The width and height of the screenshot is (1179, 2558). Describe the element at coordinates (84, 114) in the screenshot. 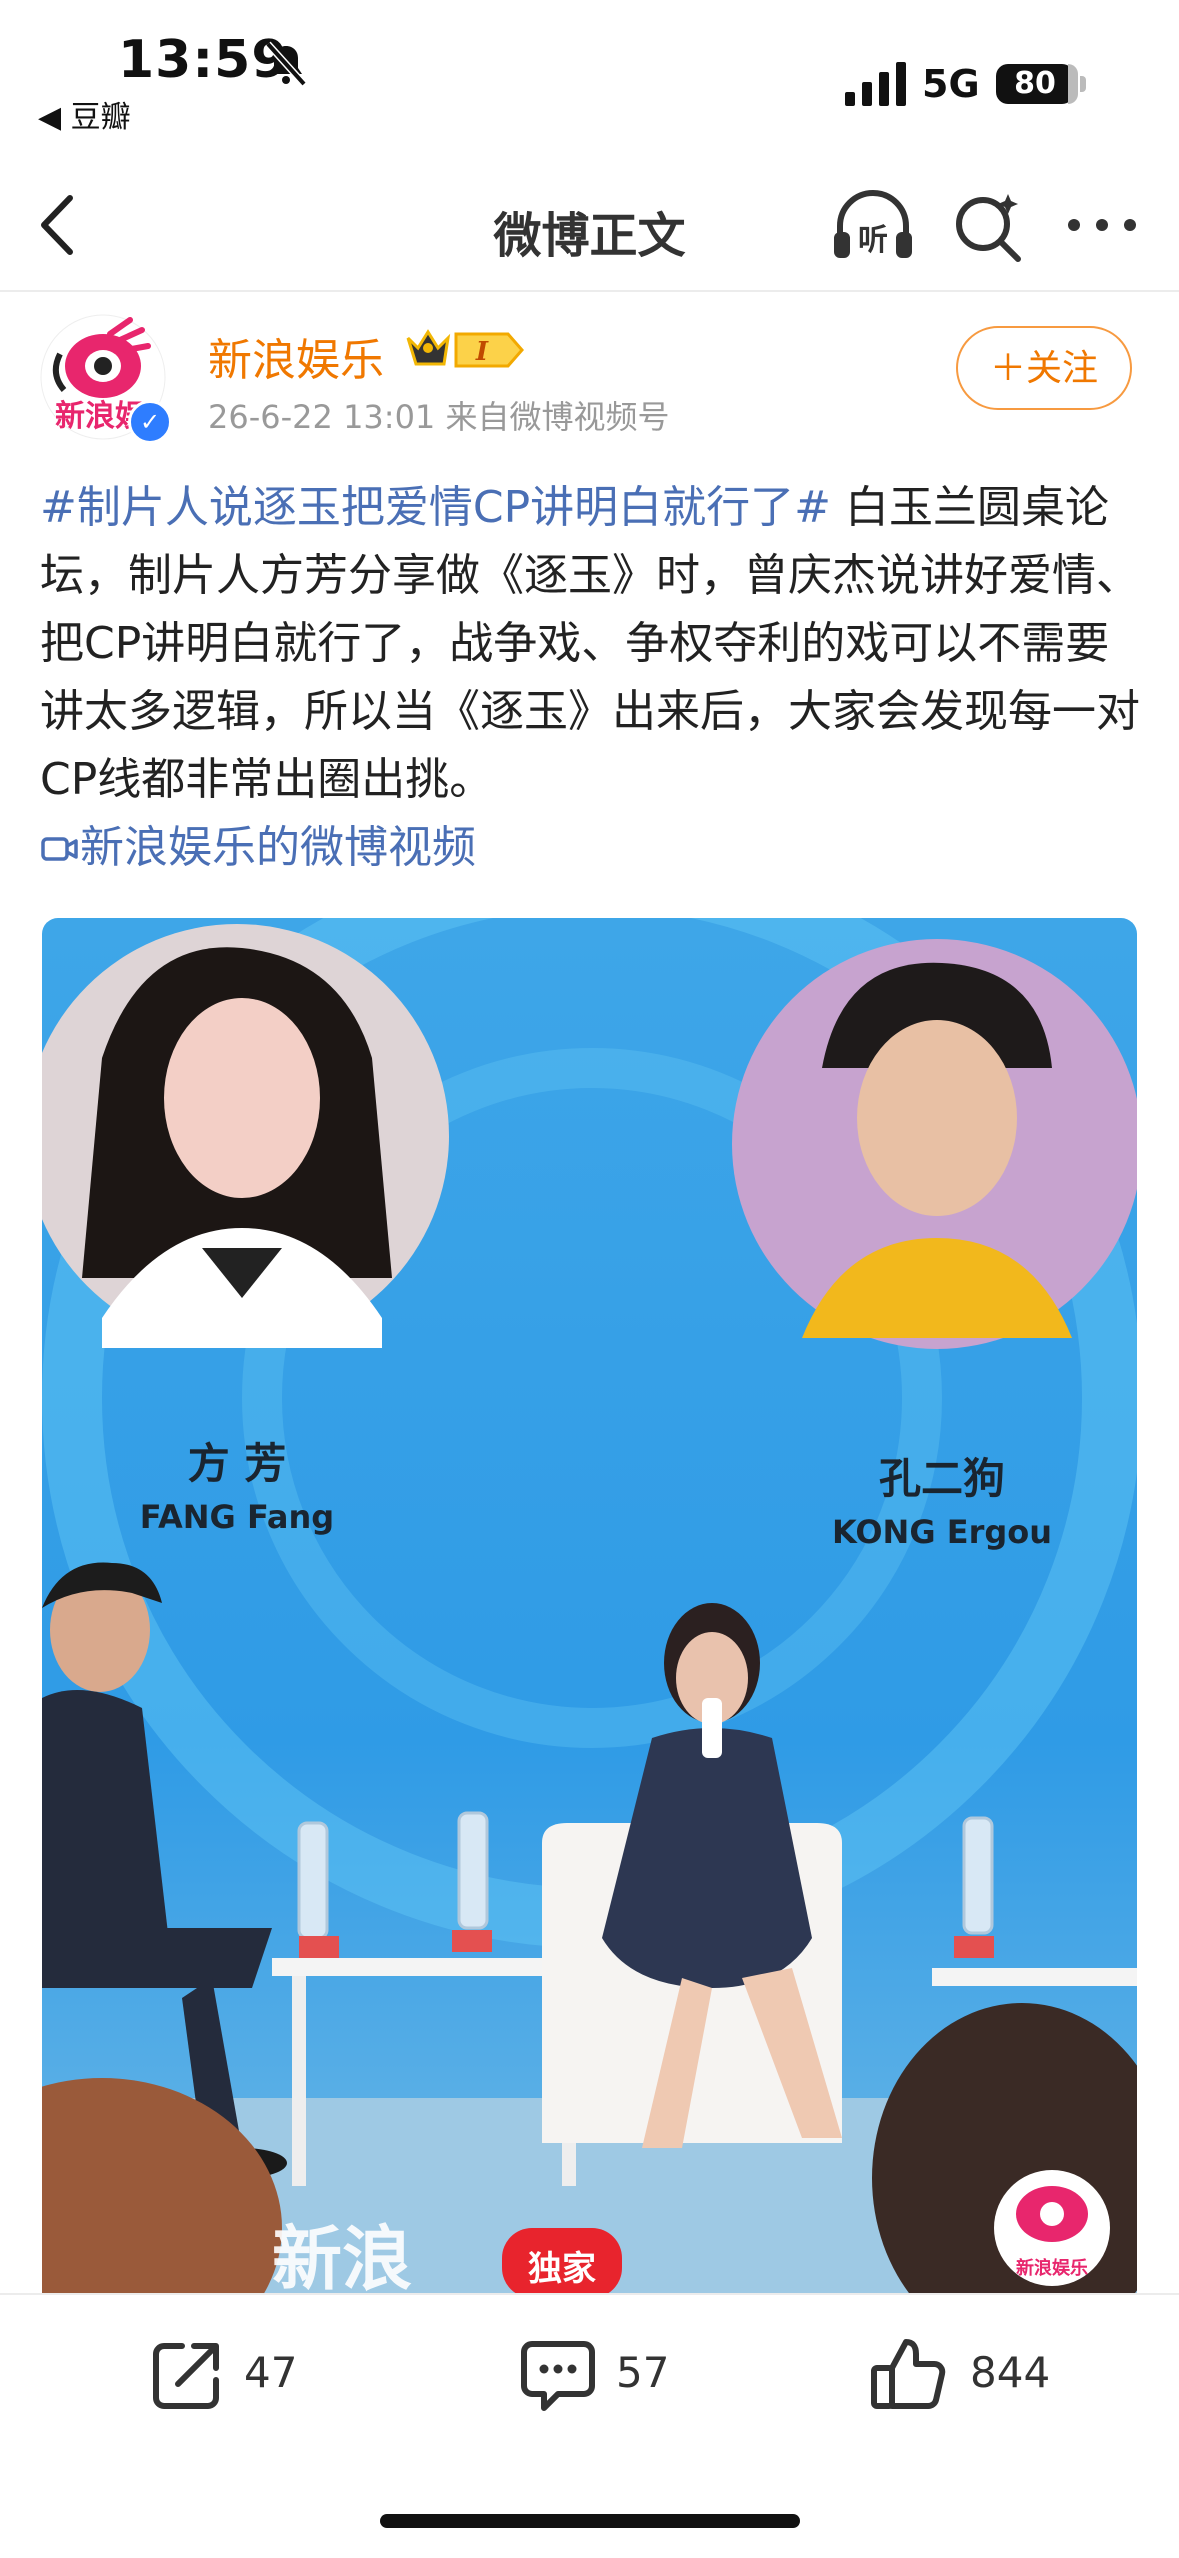

I see `back-to-app-link: ◀ 豆瓣` at that location.